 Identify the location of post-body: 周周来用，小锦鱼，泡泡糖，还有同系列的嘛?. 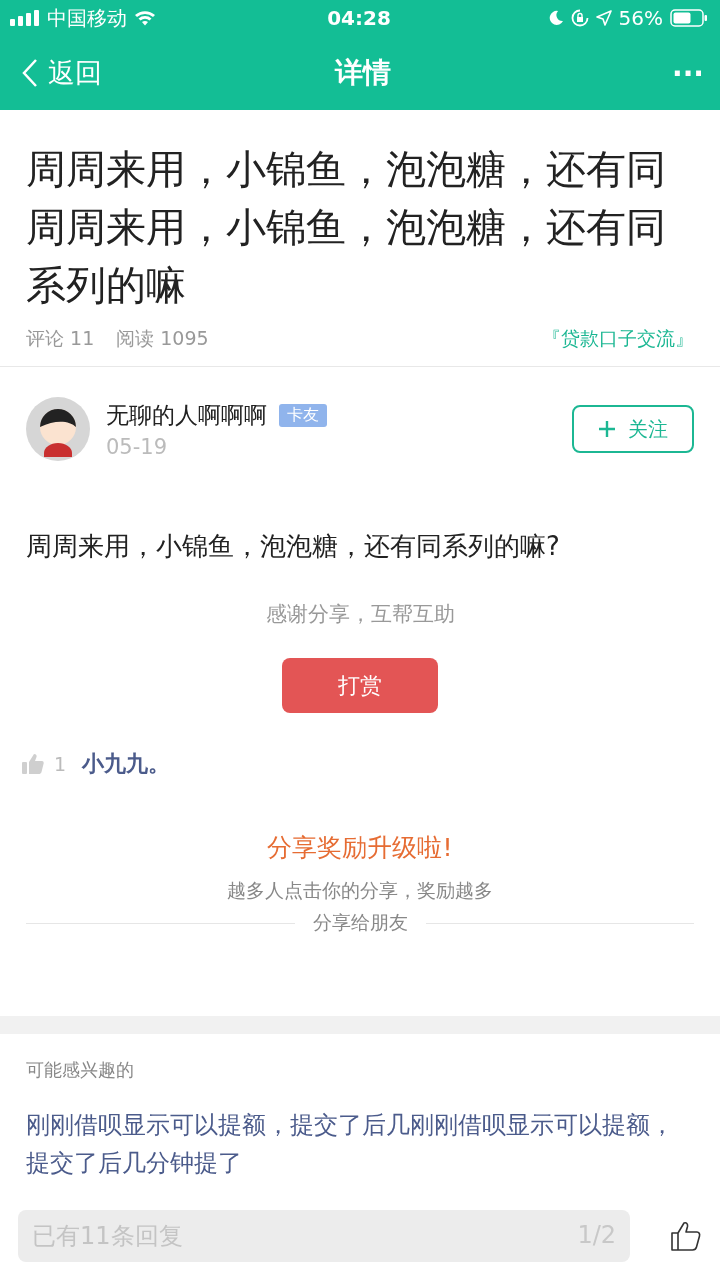
(293, 546).